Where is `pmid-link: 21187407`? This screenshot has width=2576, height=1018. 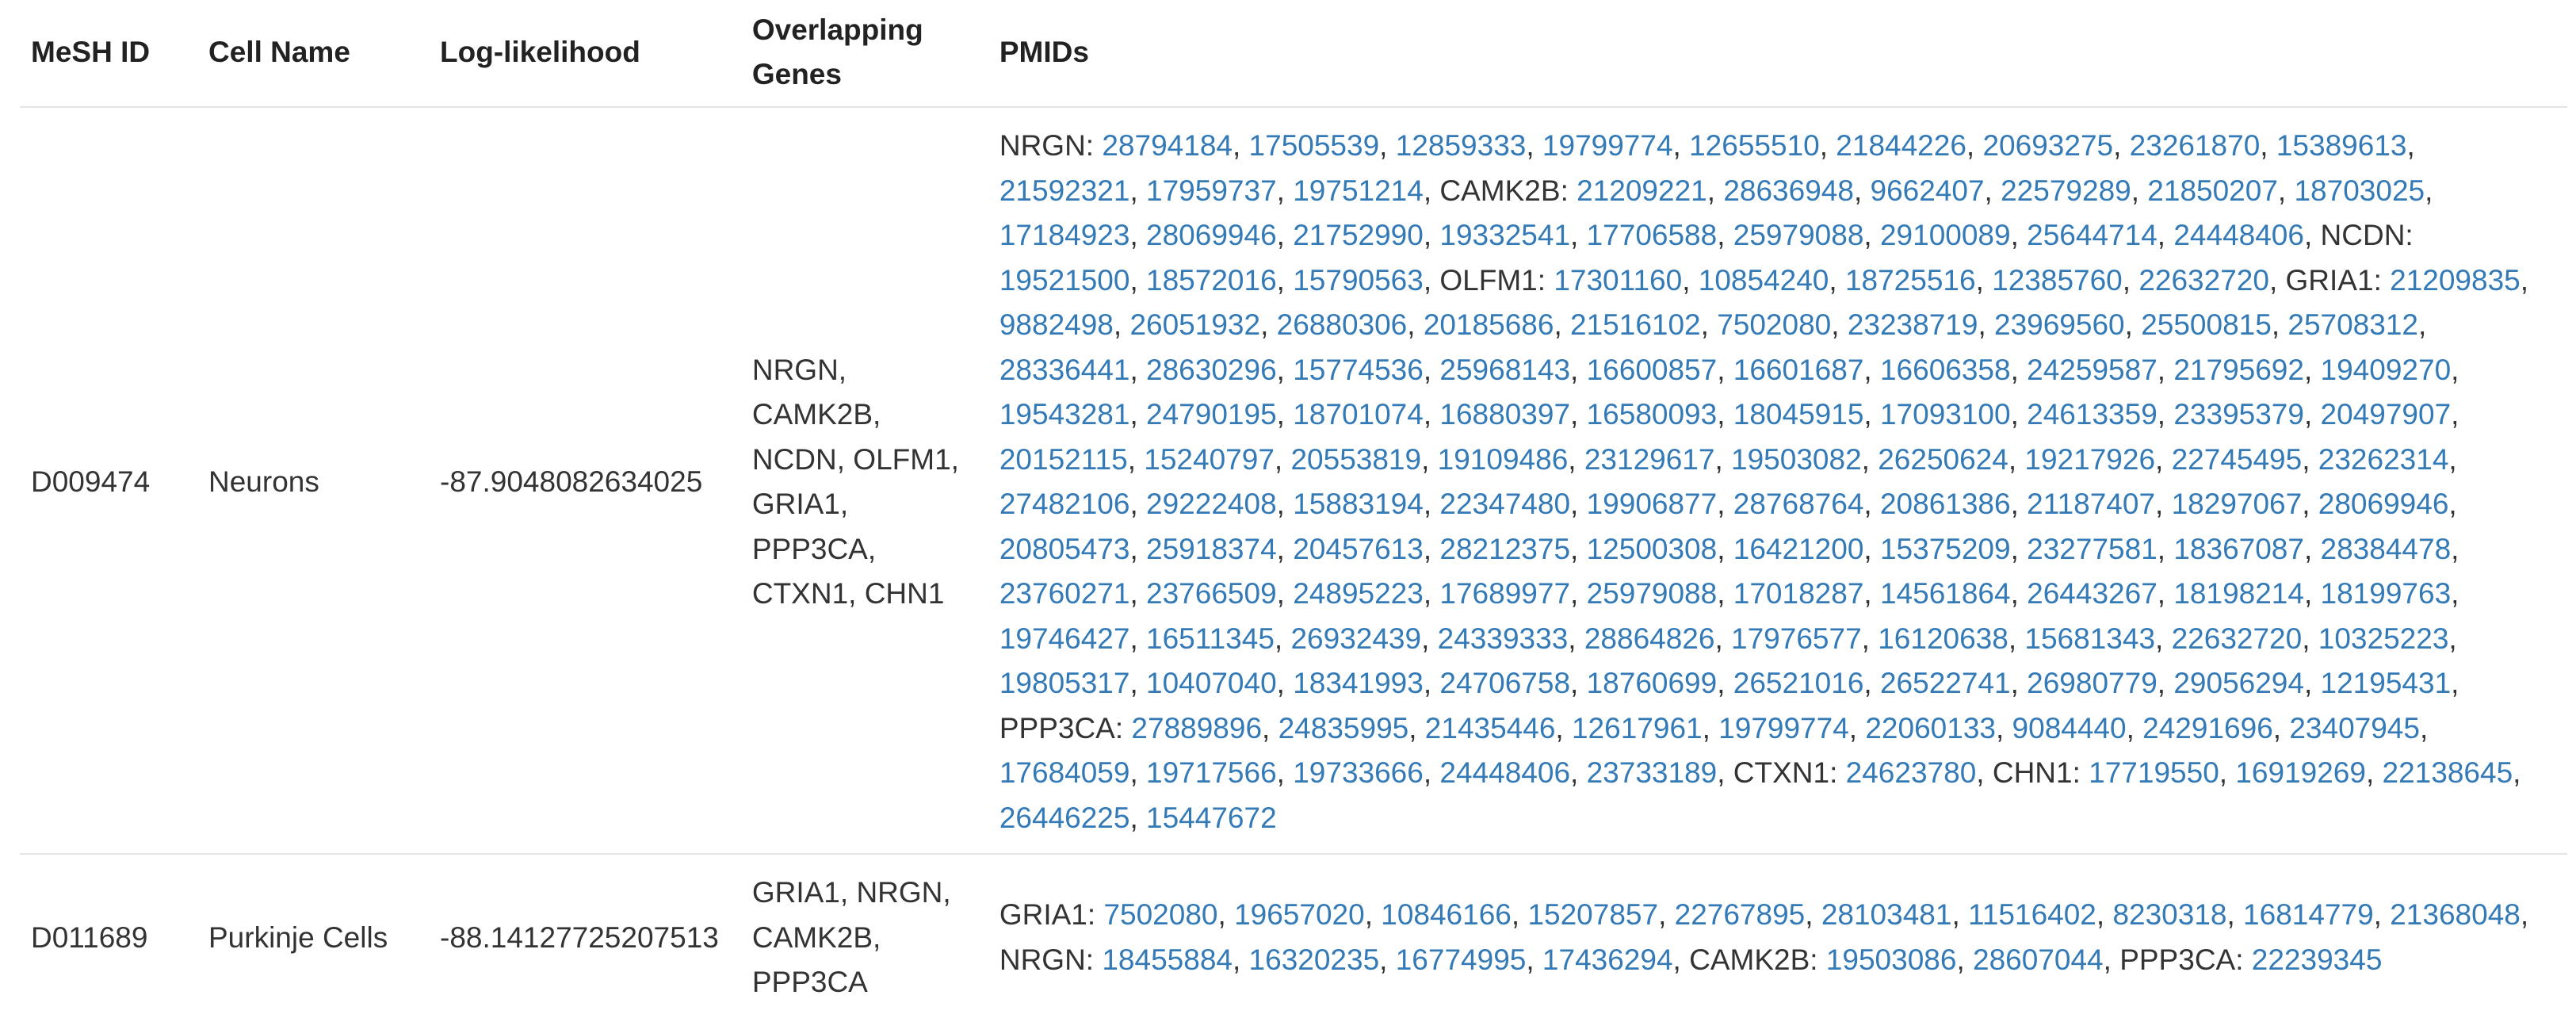
pmid-link: 21187407 is located at coordinates (2091, 504).